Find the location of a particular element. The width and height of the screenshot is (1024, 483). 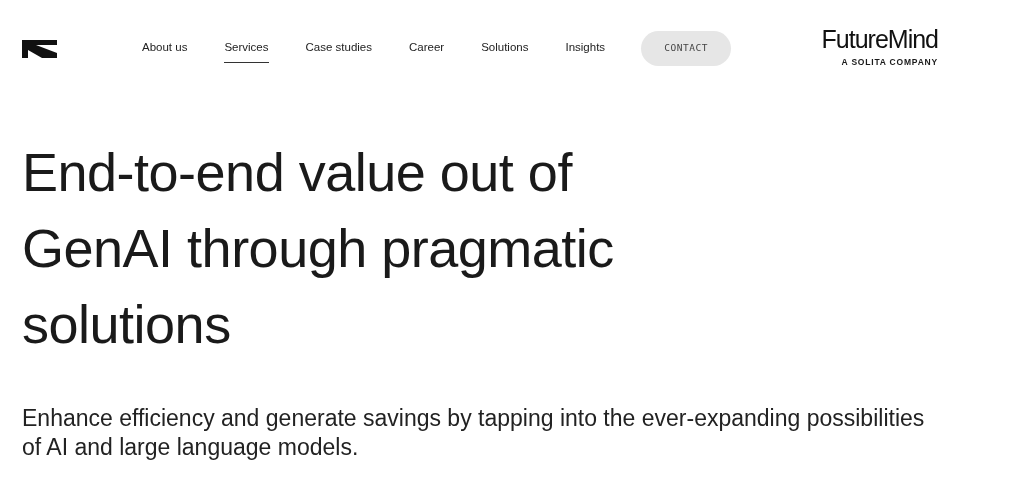

nav-link: About us is located at coordinates (165, 48).